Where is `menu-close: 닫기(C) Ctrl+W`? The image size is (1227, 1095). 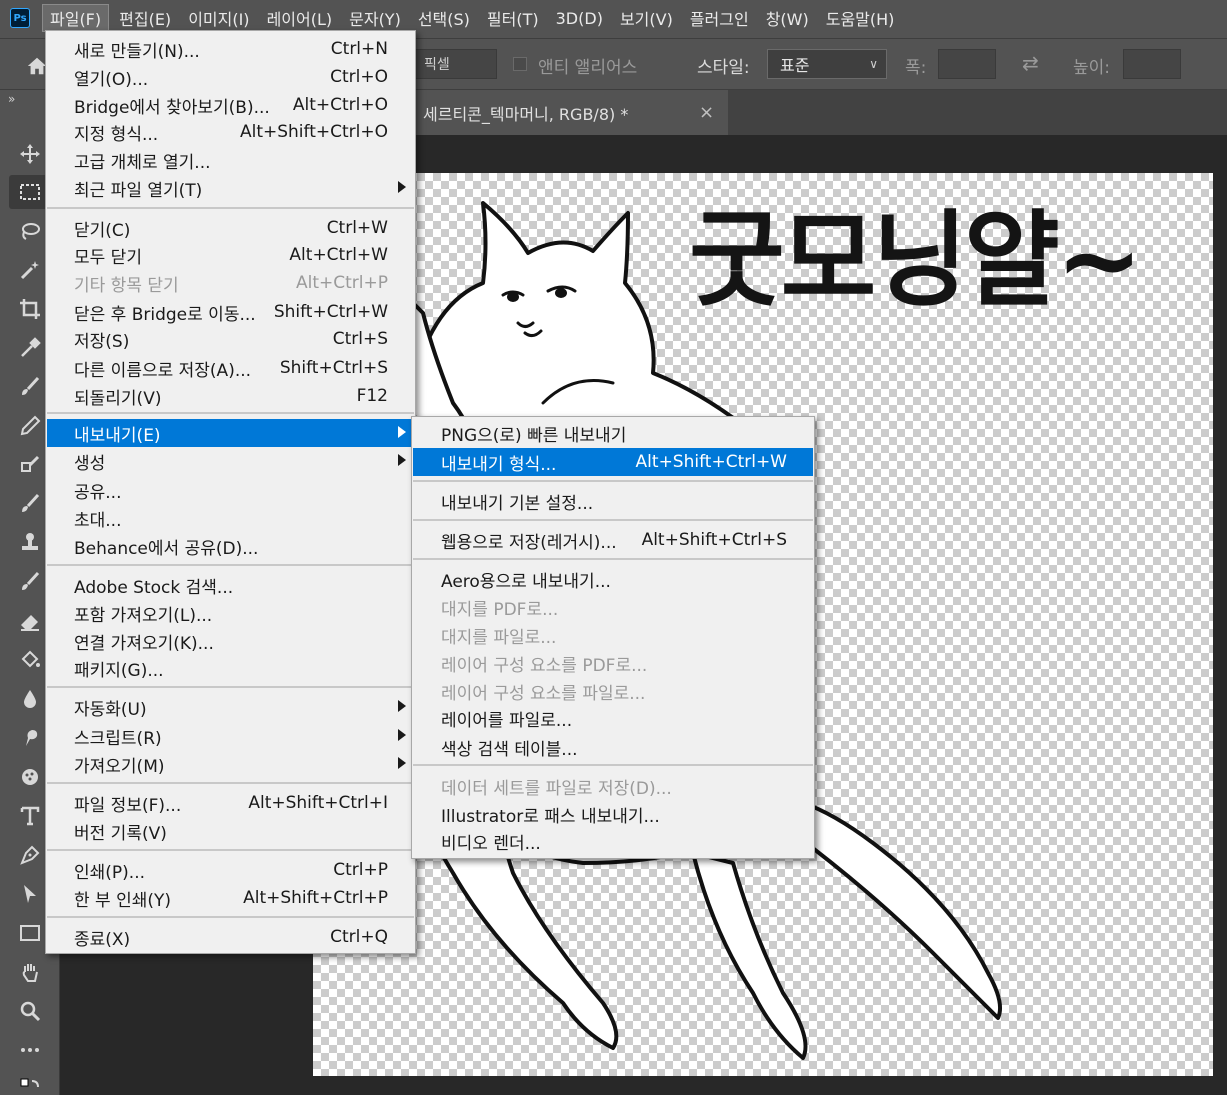 menu-close: 닫기(C) Ctrl+W is located at coordinates (230, 228).